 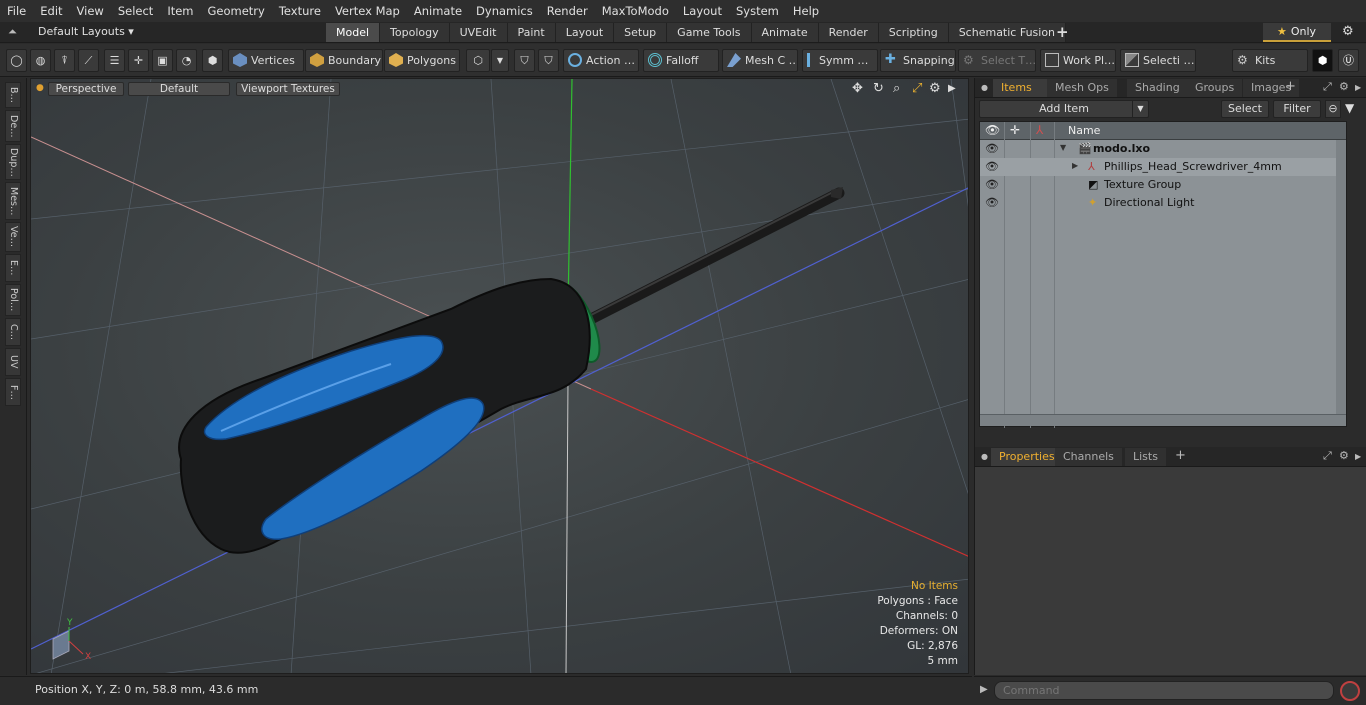 I want to click on tree-row-light: 👁 ✦ Directional Light, so click(x=1163, y=203).